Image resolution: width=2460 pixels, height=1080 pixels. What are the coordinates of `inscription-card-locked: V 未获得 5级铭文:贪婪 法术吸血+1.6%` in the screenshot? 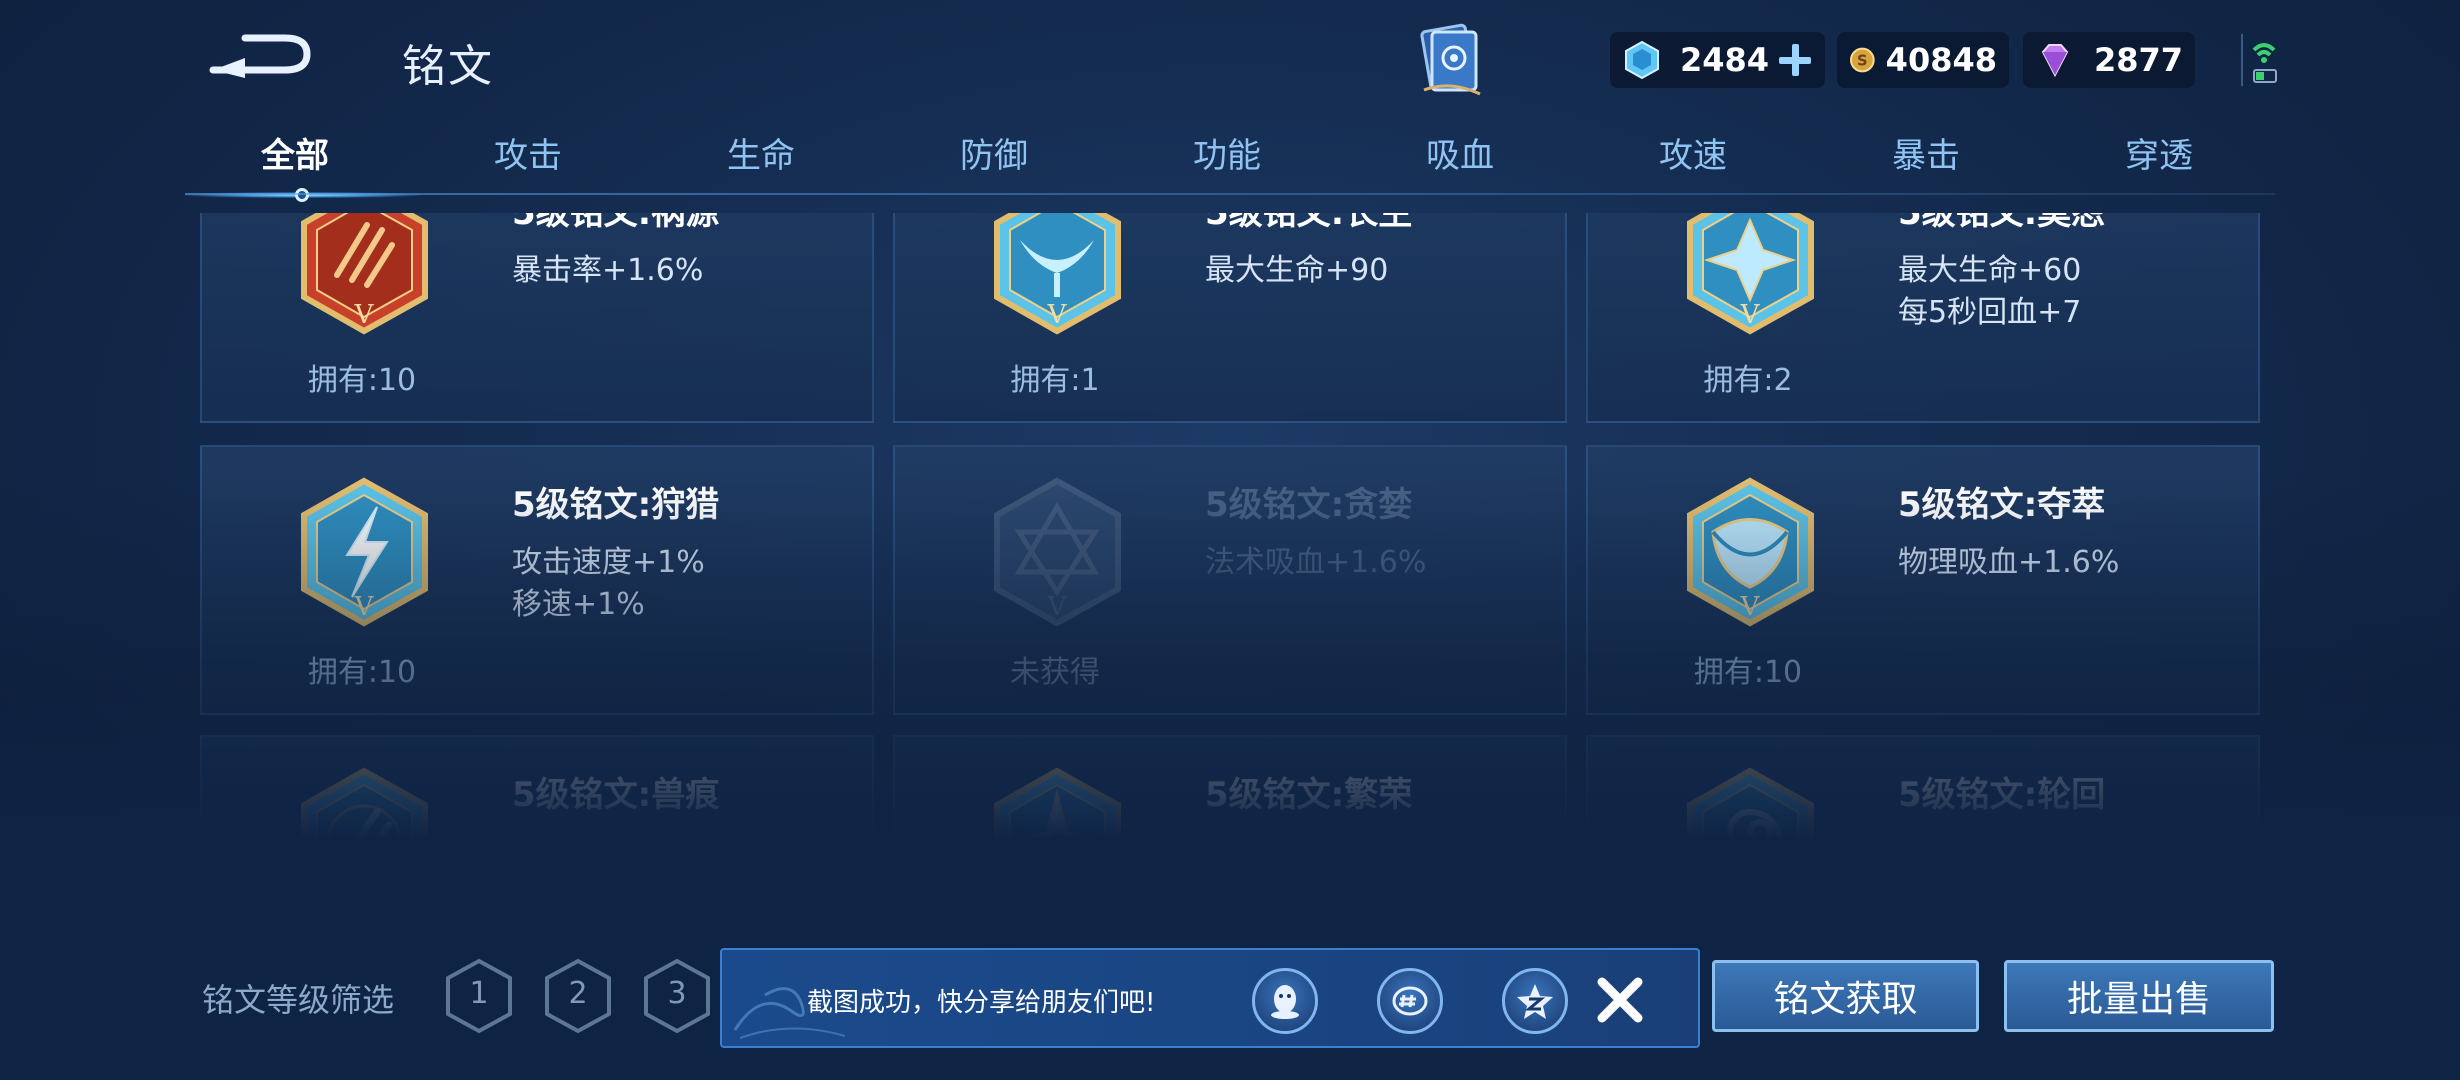 It's located at (1230, 580).